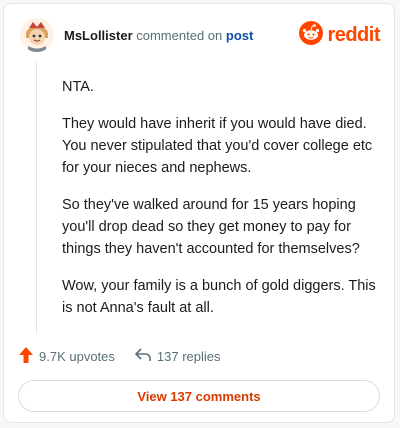 Image resolution: width=400 pixels, height=428 pixels. What do you see at coordinates (120, 356) in the screenshot?
I see `comment-actions: 9.7K upvotes 137 replies` at bounding box center [120, 356].